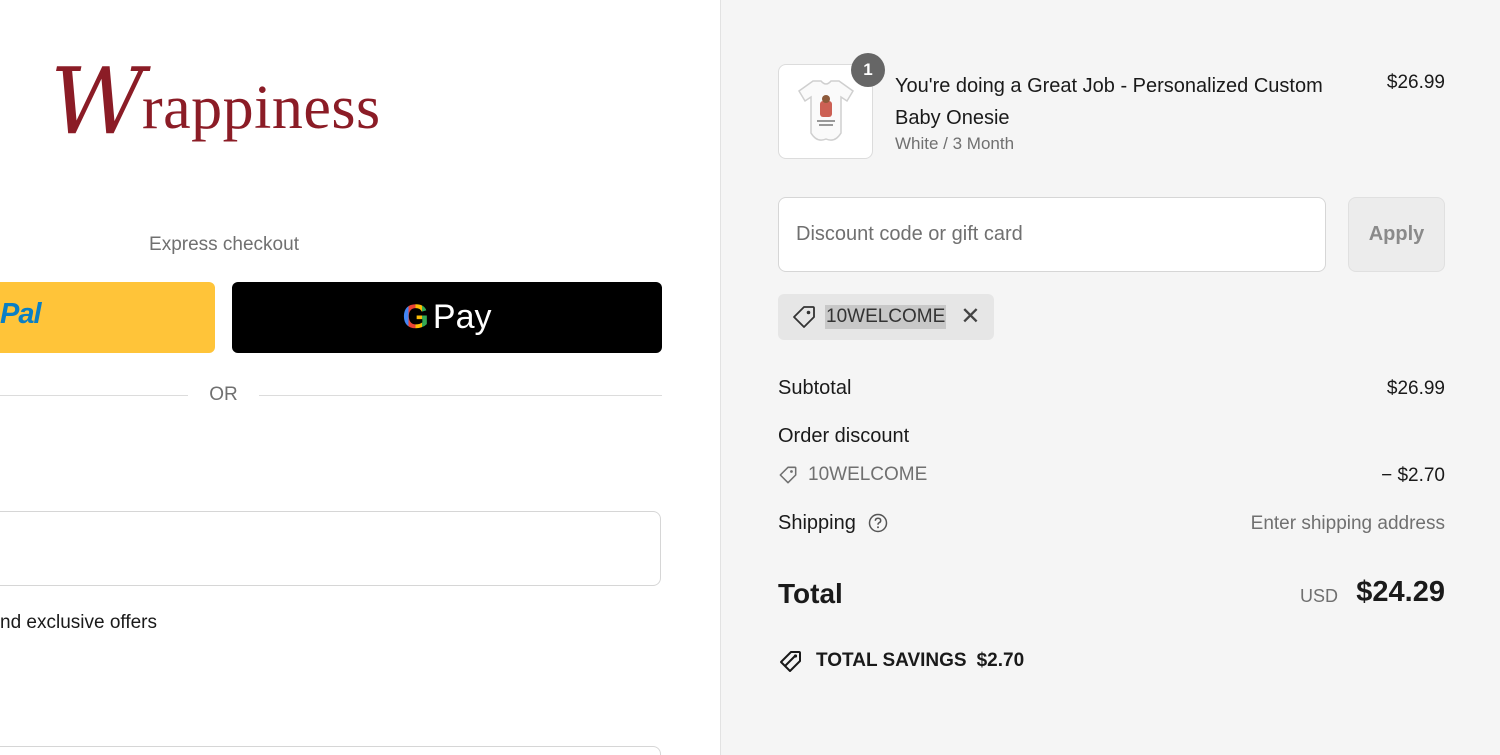  Describe the element at coordinates (21, 314) in the screenshot. I see `paypal-logo-text: Pal` at that location.